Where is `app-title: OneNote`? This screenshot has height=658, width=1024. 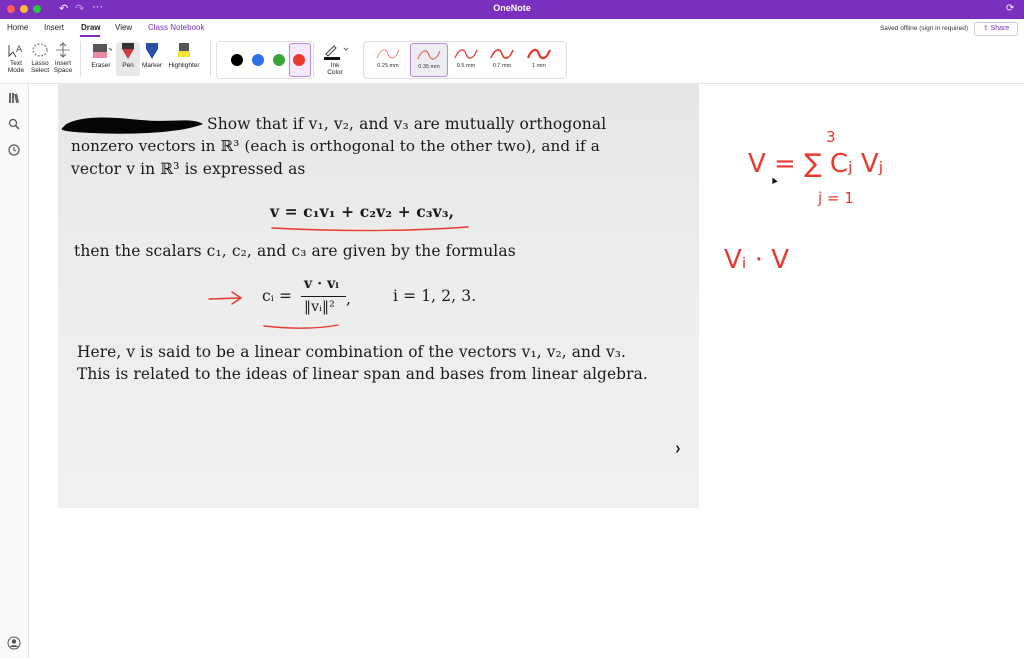
app-title: OneNote is located at coordinates (512, 8).